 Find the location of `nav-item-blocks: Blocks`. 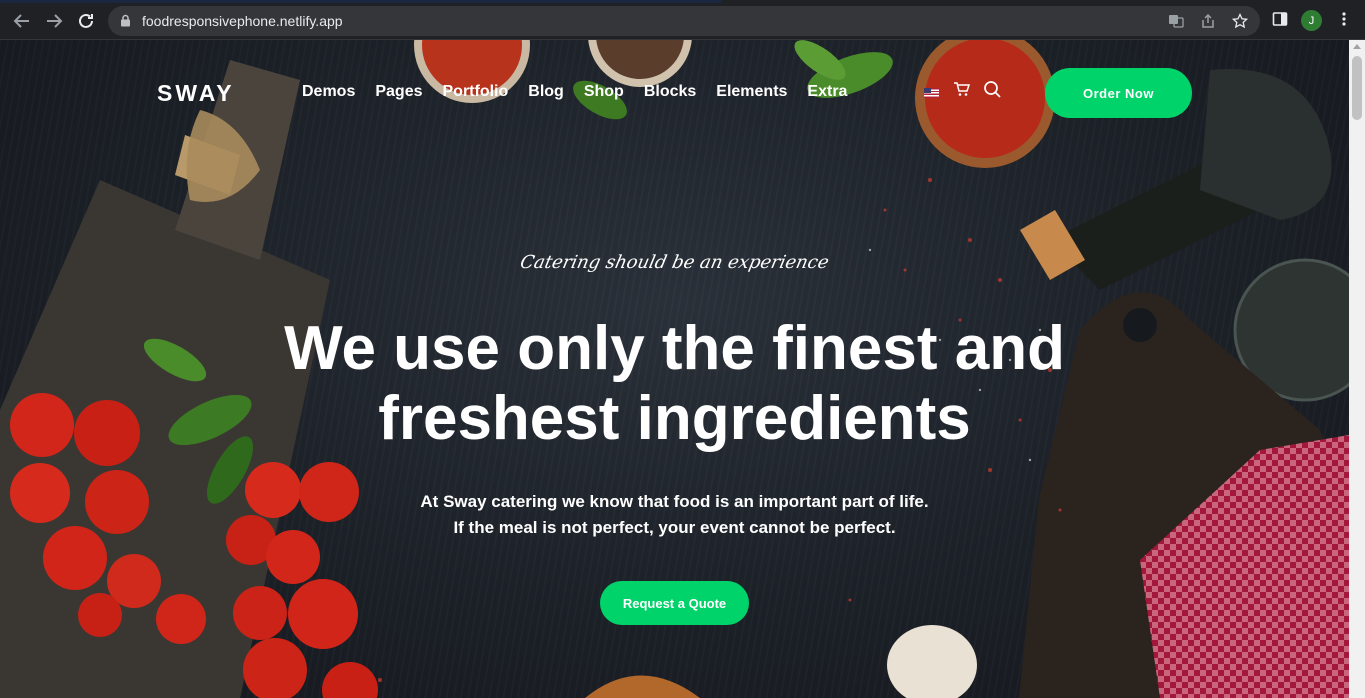

nav-item-blocks: Blocks is located at coordinates (670, 92).